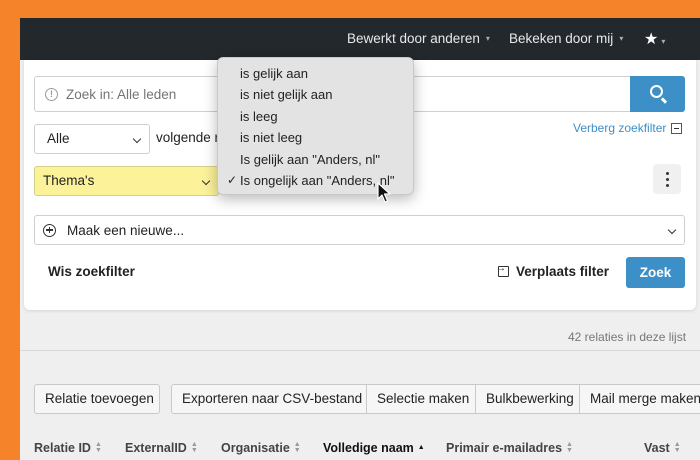  What do you see at coordinates (68, 448) in the screenshot?
I see `column-header-relatie-id: Relatie ID ▲ ▼` at bounding box center [68, 448].